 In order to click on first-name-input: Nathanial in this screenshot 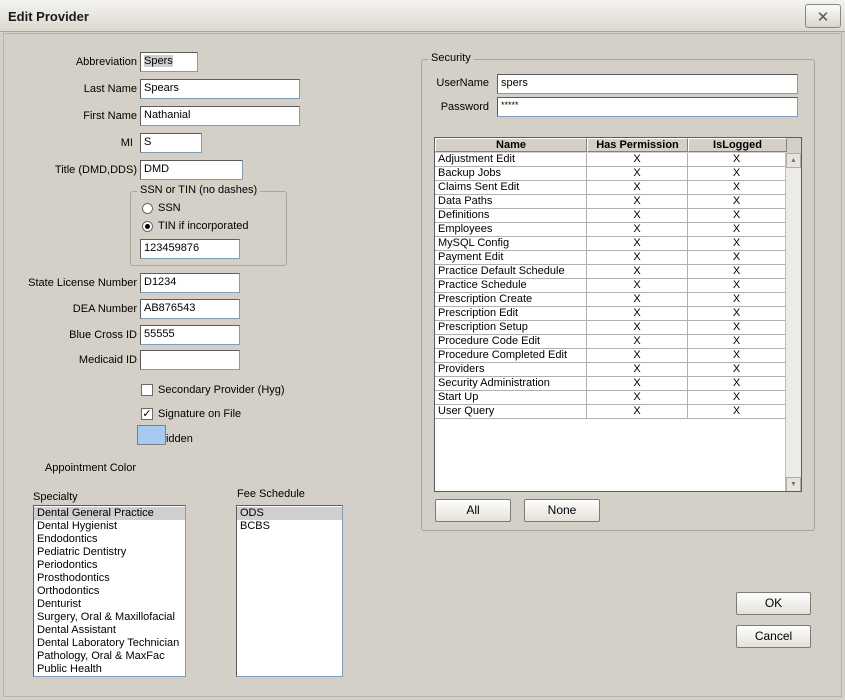, I will do `click(220, 116)`.